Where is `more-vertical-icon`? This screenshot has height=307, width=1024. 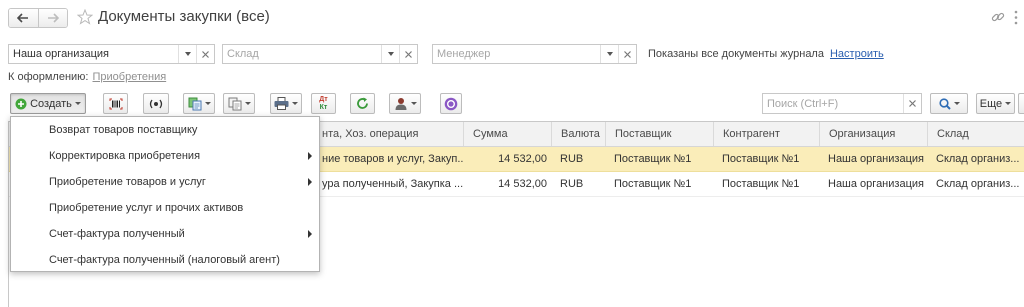 more-vertical-icon is located at coordinates (1016, 17).